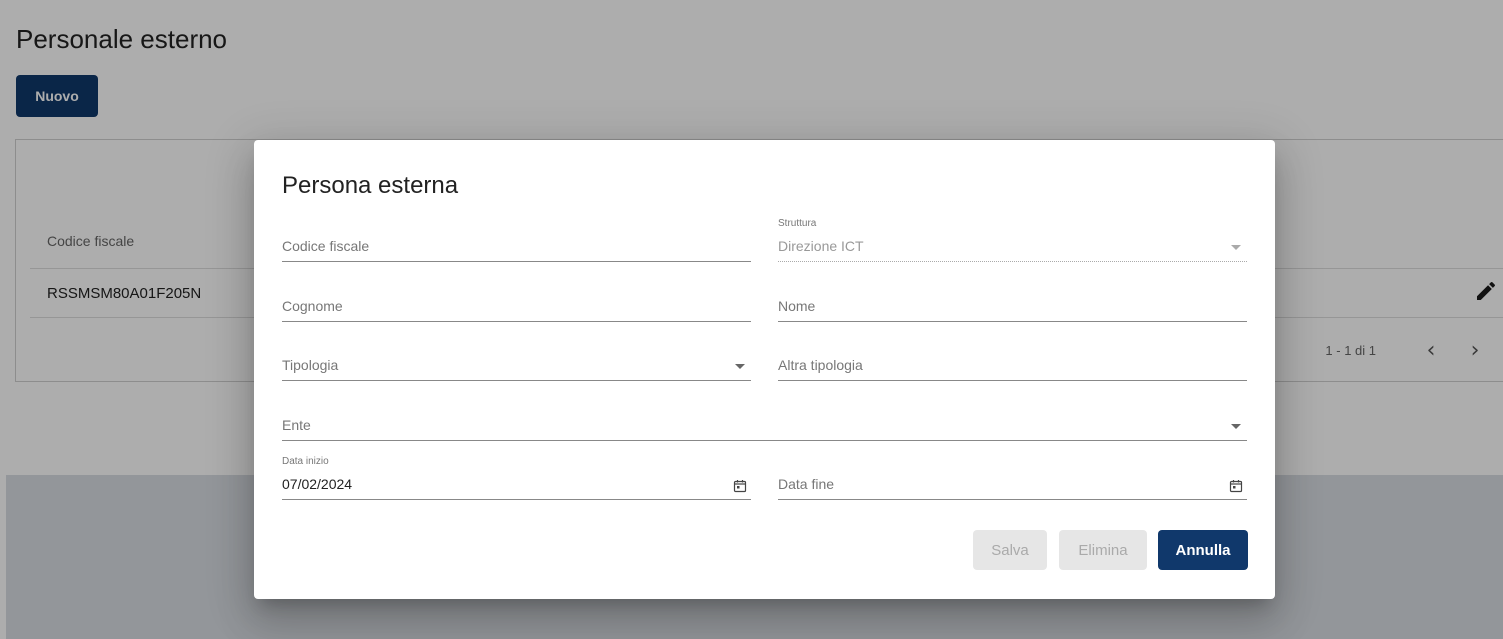  What do you see at coordinates (797, 223) in the screenshot?
I see `struttura-label: Struttura` at bounding box center [797, 223].